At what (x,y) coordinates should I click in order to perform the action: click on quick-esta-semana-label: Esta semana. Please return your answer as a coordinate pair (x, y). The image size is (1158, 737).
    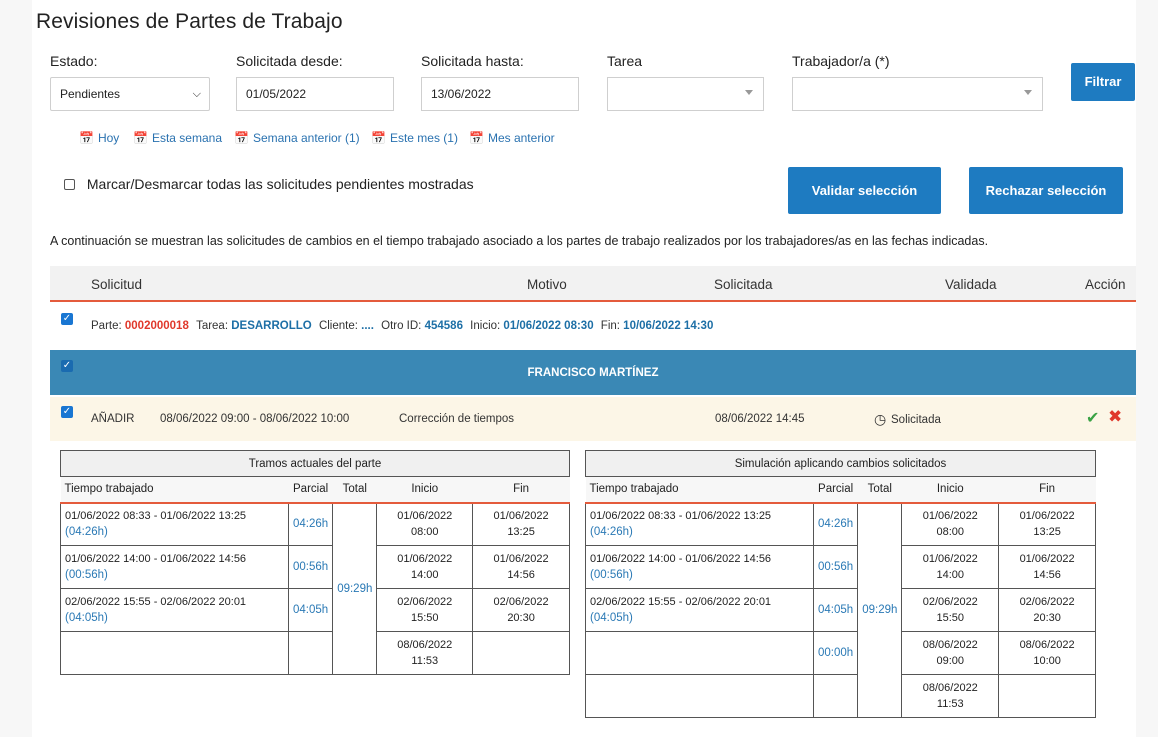
    Looking at the image, I should click on (186, 138).